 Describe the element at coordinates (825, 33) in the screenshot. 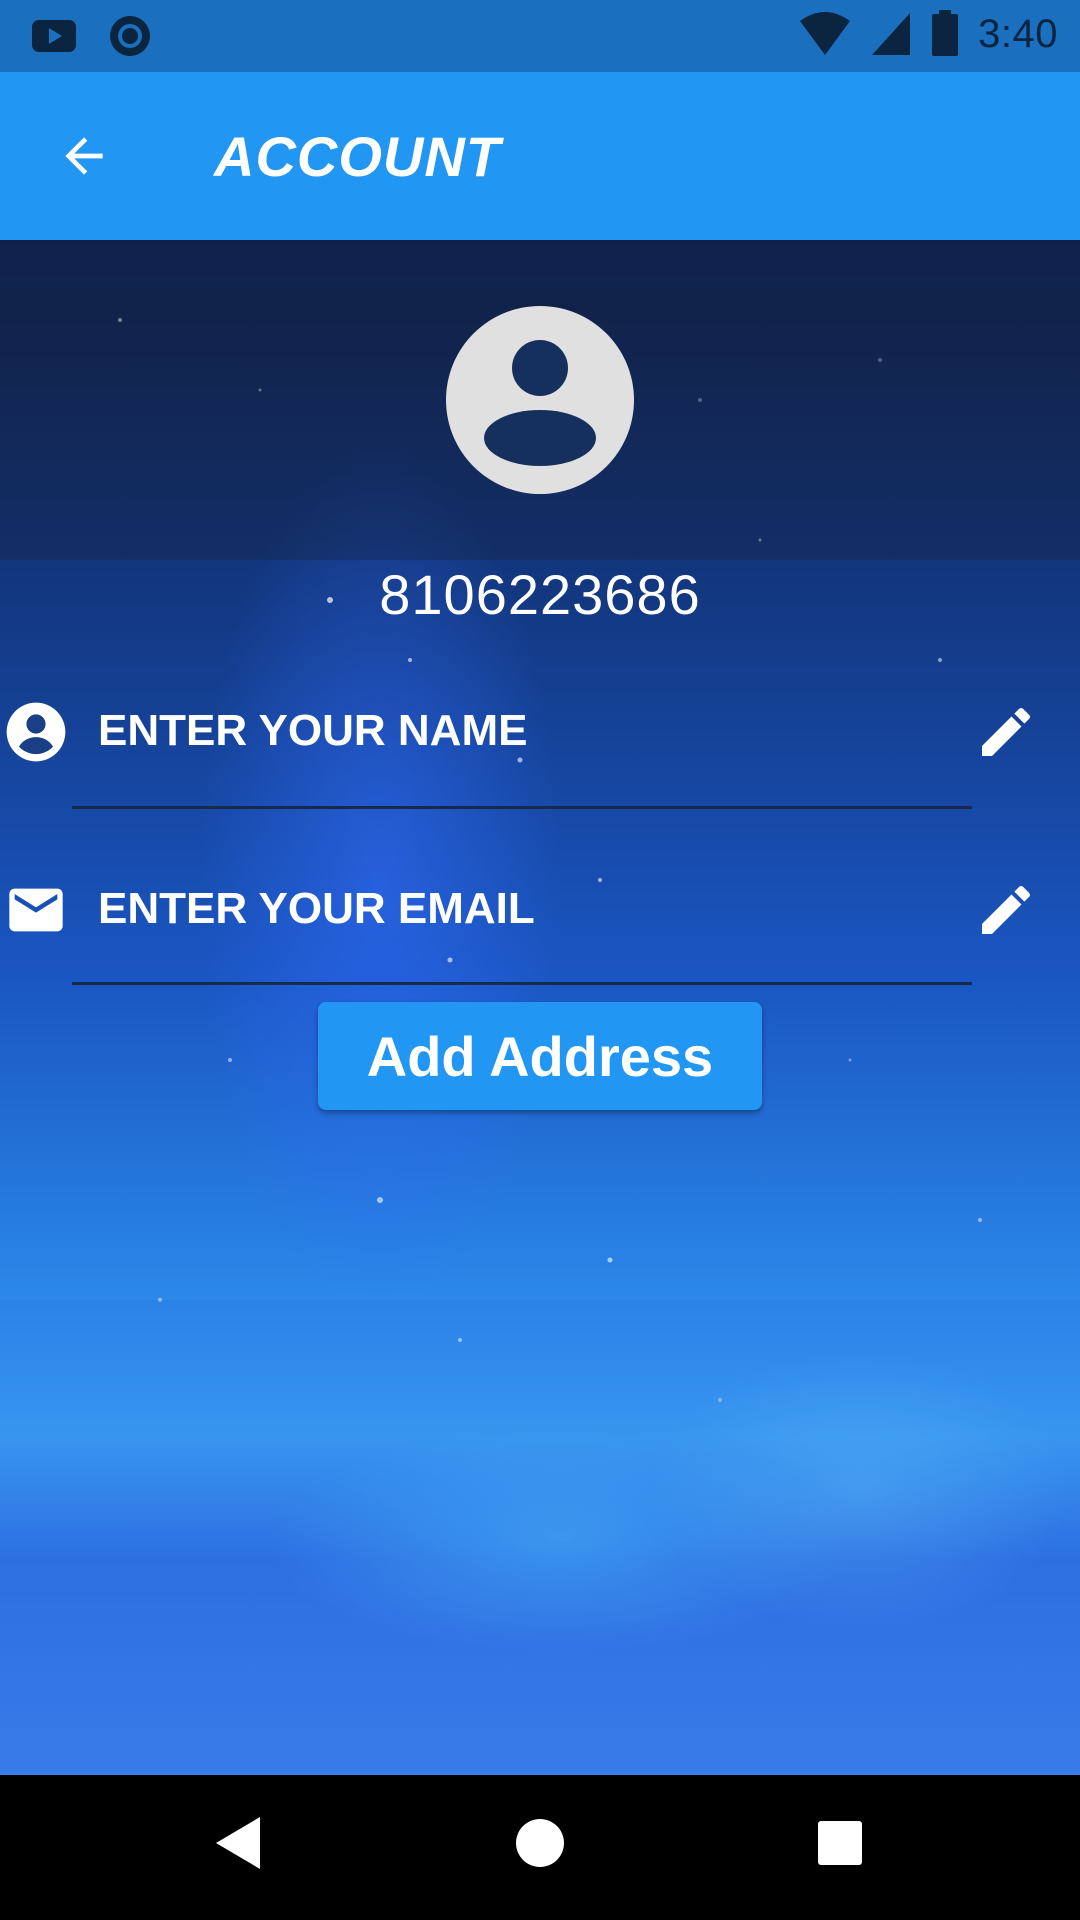

I see `wifi-icon` at that location.